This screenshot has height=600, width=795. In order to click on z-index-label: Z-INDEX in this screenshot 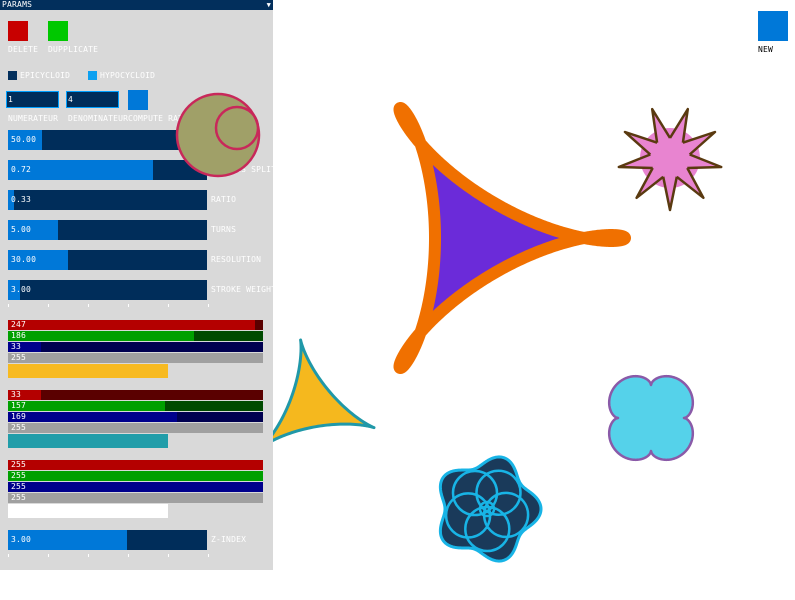, I will do `click(229, 539)`.